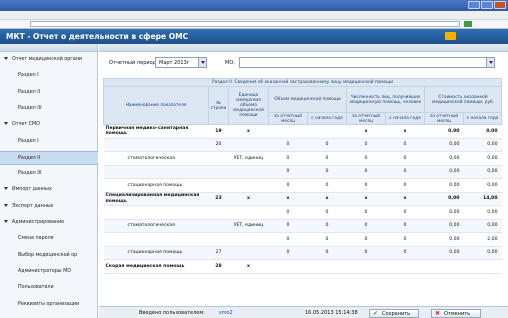 The width and height of the screenshot is (508, 318). I want to click on table-cell-row_no, so click(218, 239).